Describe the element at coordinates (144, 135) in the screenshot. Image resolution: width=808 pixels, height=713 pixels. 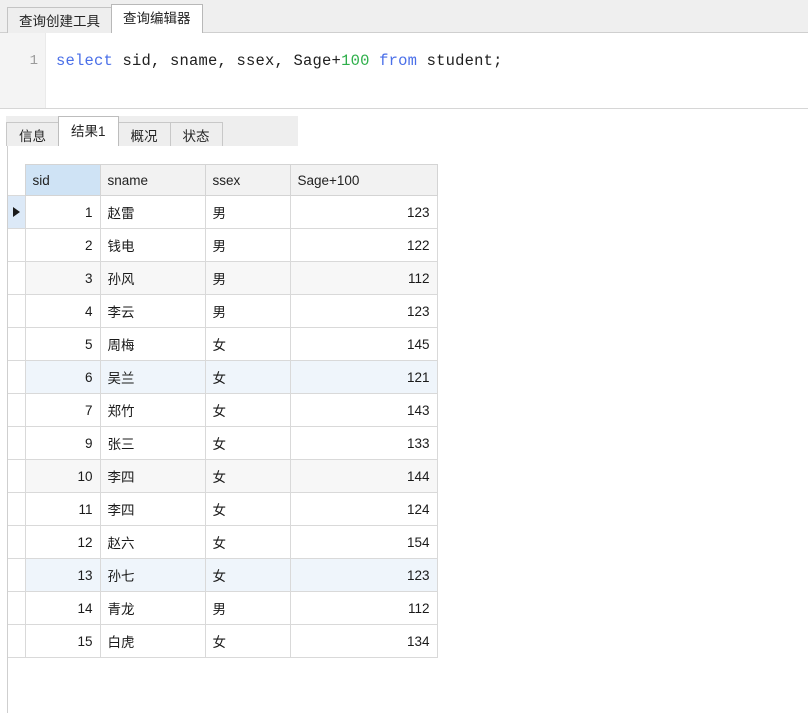
I see `tab-profile: 概况` at that location.